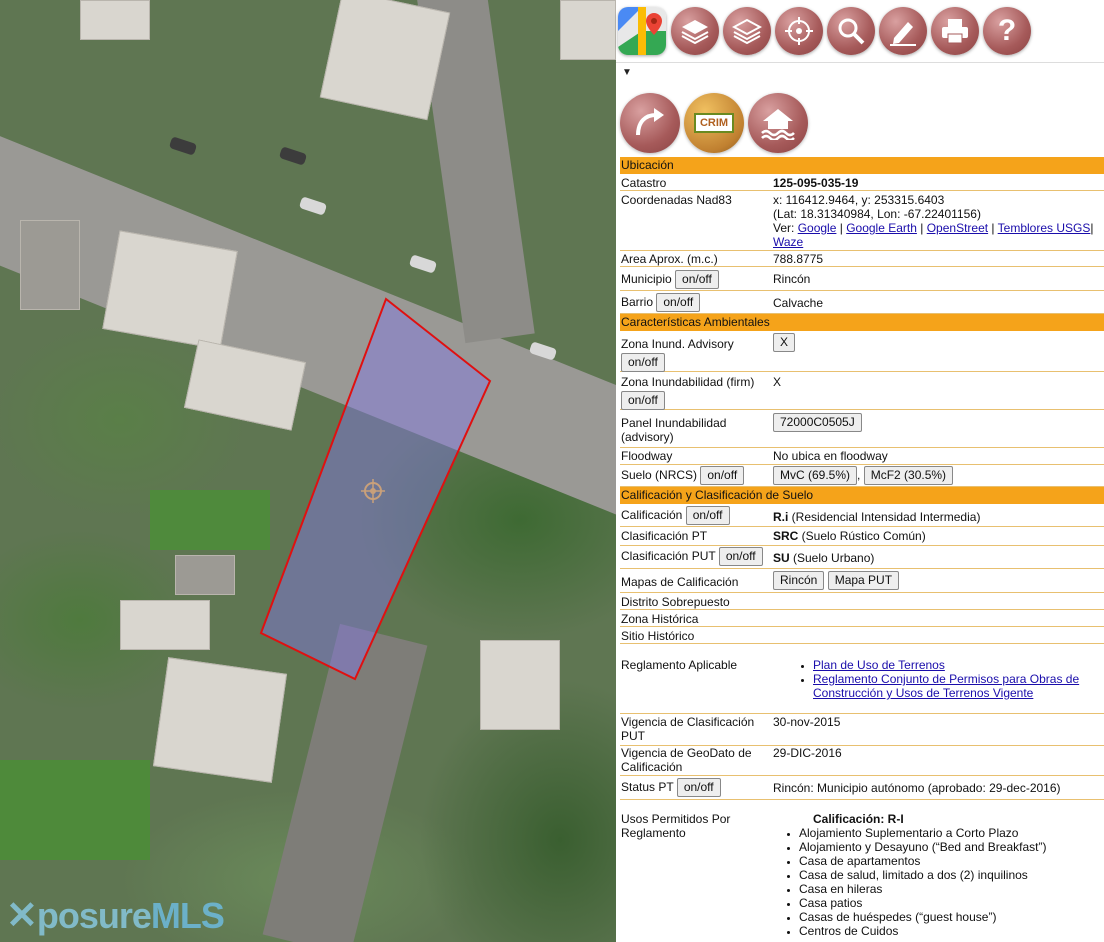  I want to click on mapa-put-button: Mapa PUT, so click(863, 580).